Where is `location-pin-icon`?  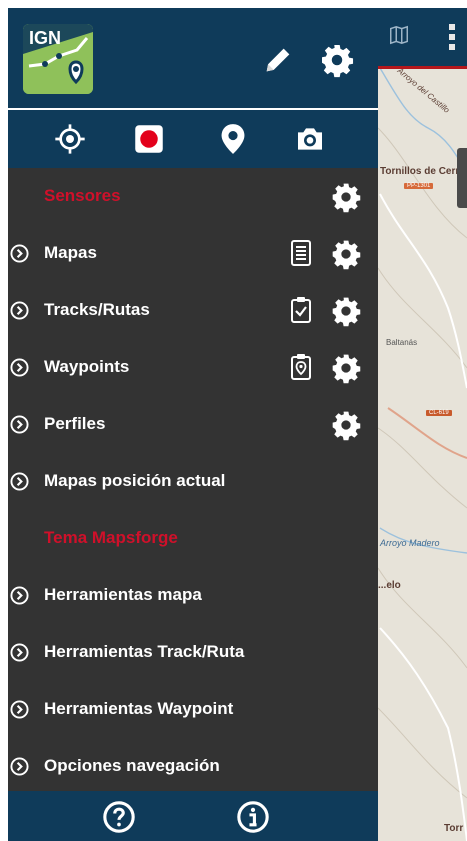 location-pin-icon is located at coordinates (233, 139).